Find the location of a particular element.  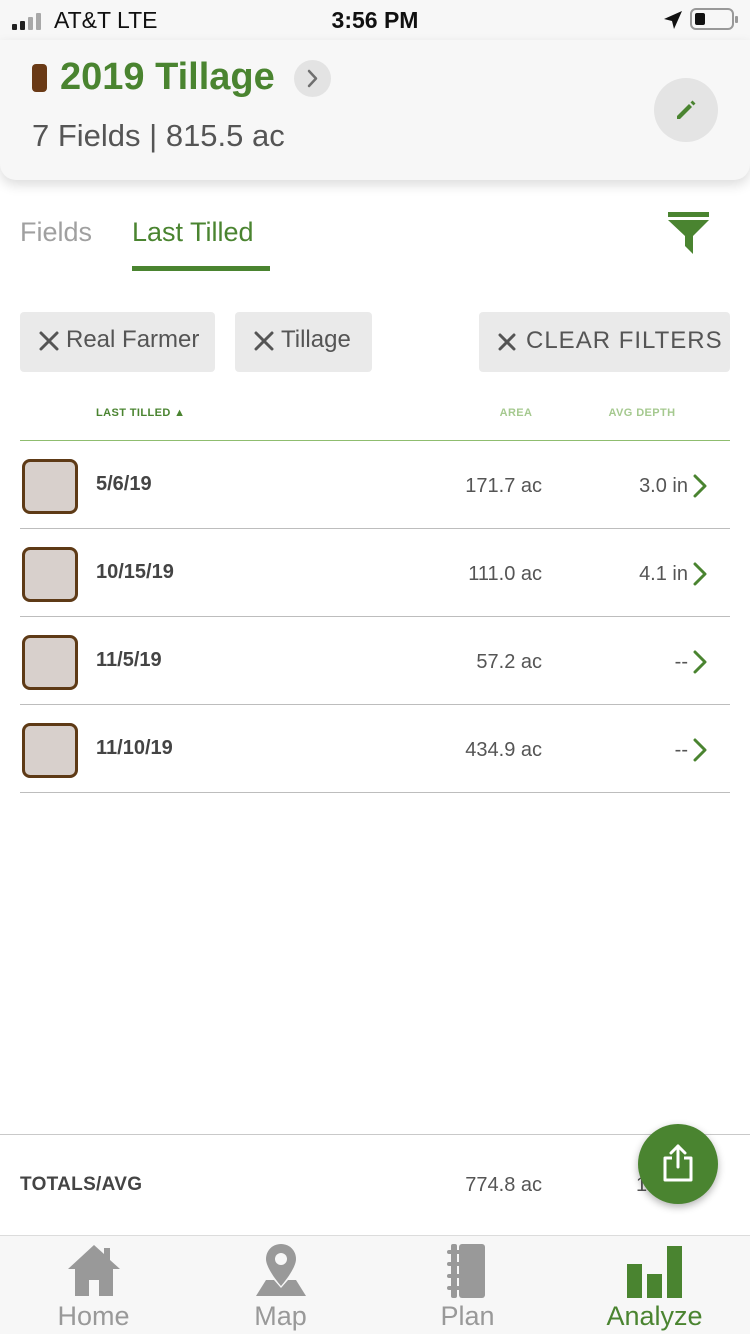

nav-analyze: Analyze is located at coordinates (654, 1285).